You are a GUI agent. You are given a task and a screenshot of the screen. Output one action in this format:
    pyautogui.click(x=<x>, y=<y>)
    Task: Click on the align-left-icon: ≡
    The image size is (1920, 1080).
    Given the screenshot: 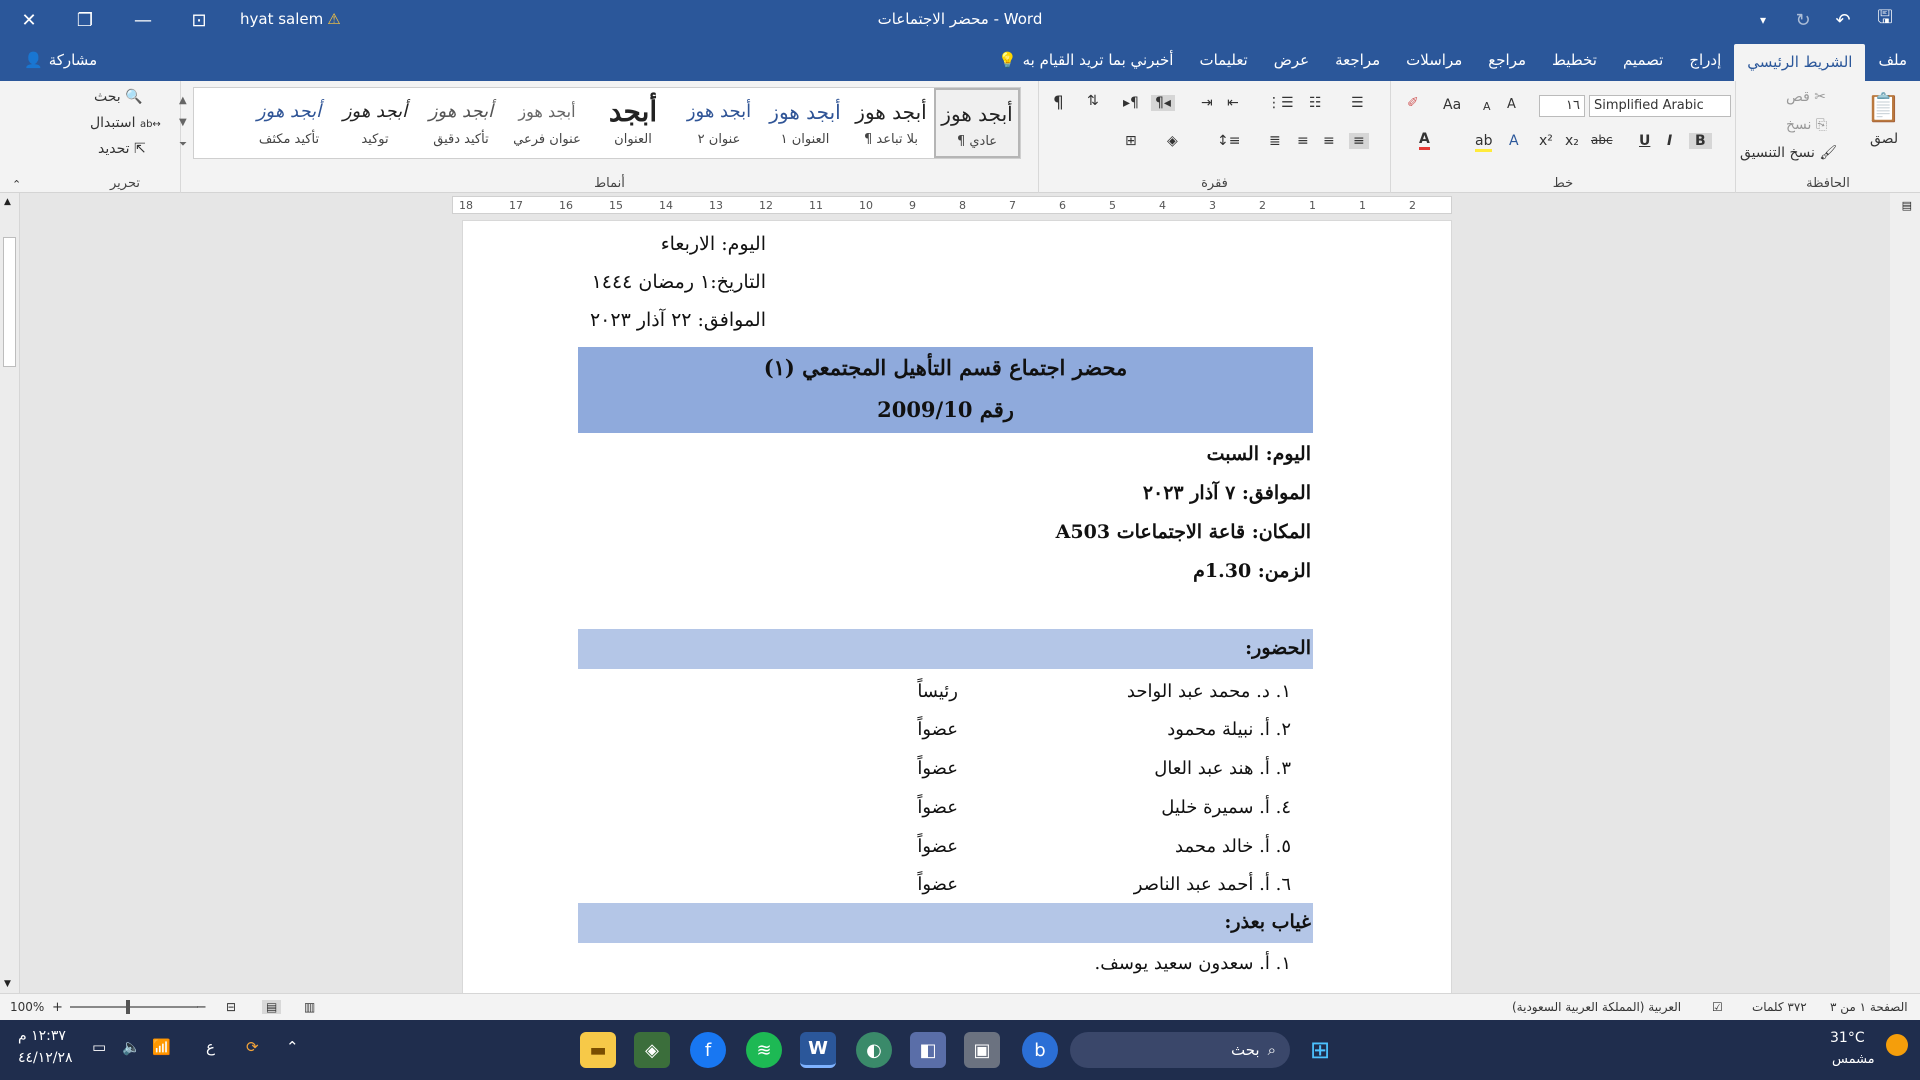 What is the action you would take?
    pyautogui.click(x=1303, y=141)
    